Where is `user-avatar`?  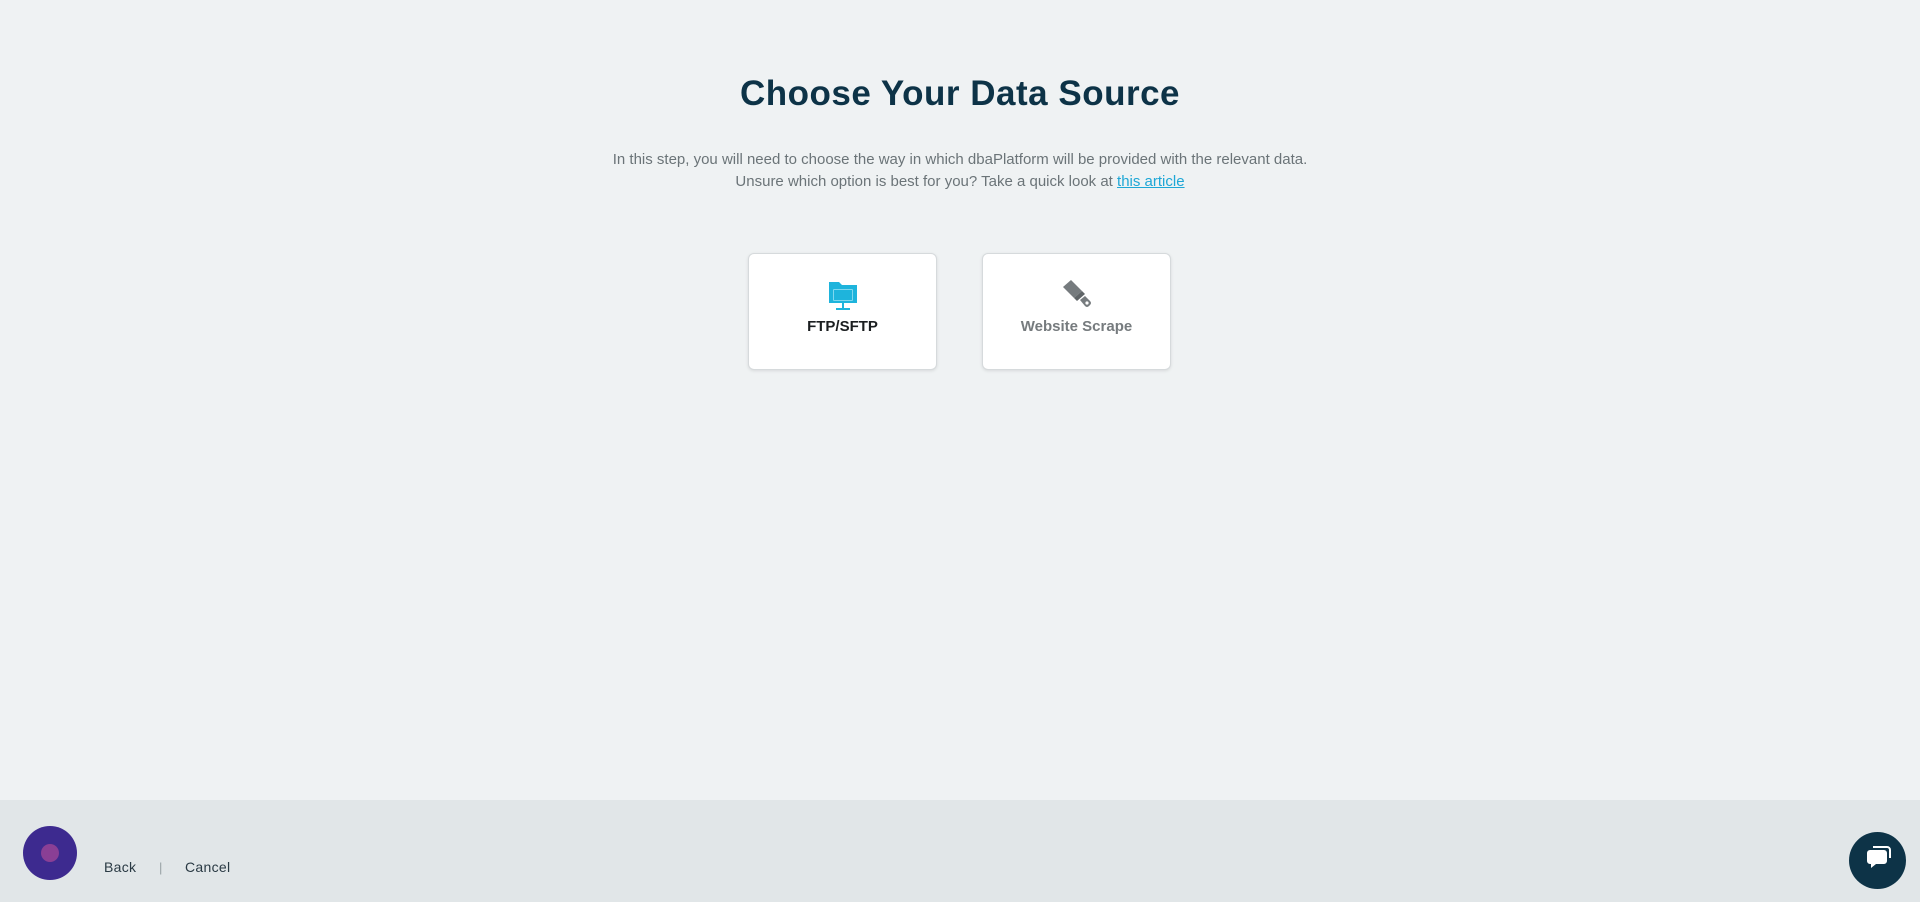 user-avatar is located at coordinates (50, 853).